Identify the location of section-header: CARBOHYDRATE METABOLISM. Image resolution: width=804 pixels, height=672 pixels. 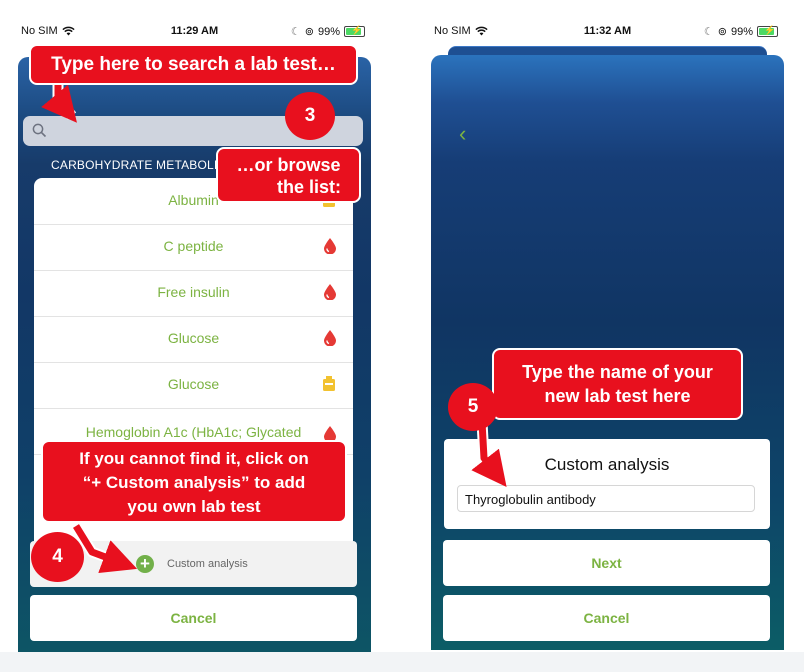
(143, 165).